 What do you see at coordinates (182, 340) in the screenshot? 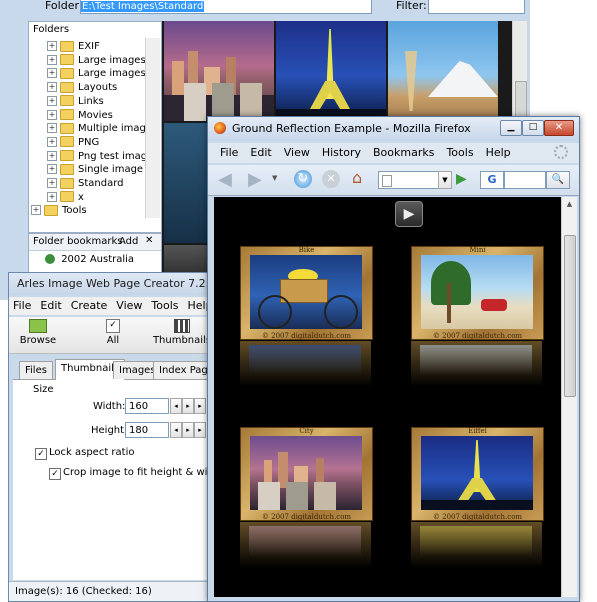
I see `thumbnails-label: Thumbnails` at bounding box center [182, 340].